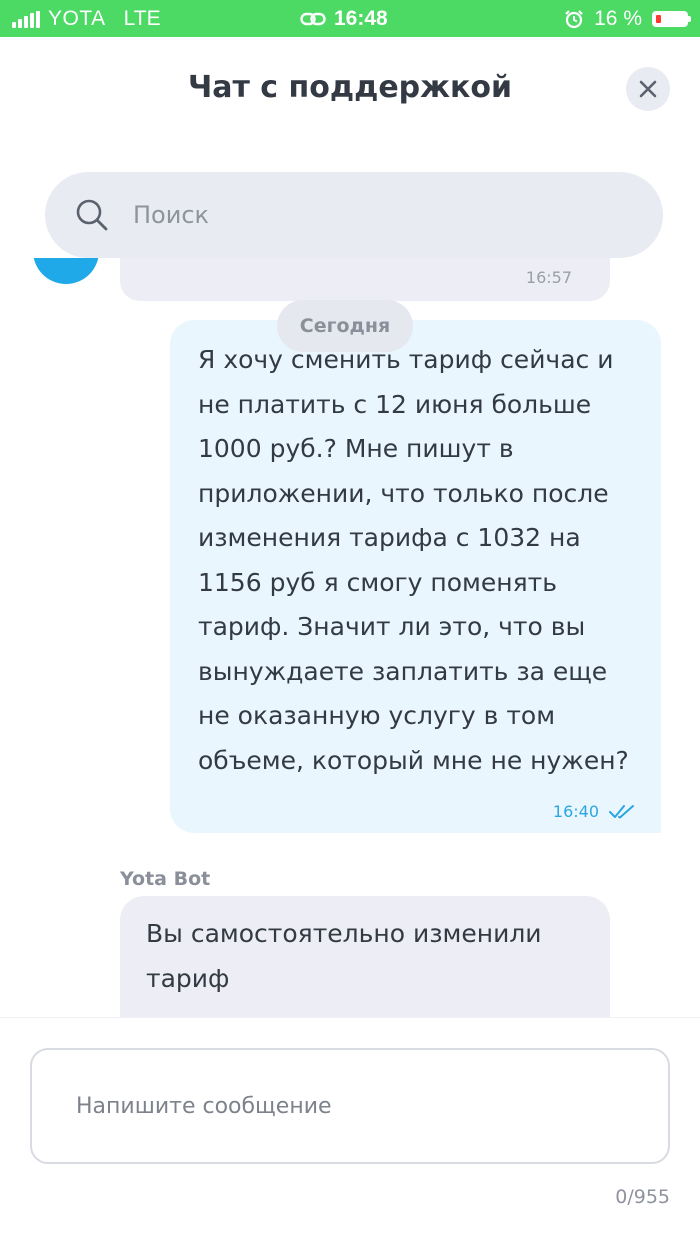 The image size is (700, 1246). What do you see at coordinates (313, 19) in the screenshot?
I see `link-icon` at bounding box center [313, 19].